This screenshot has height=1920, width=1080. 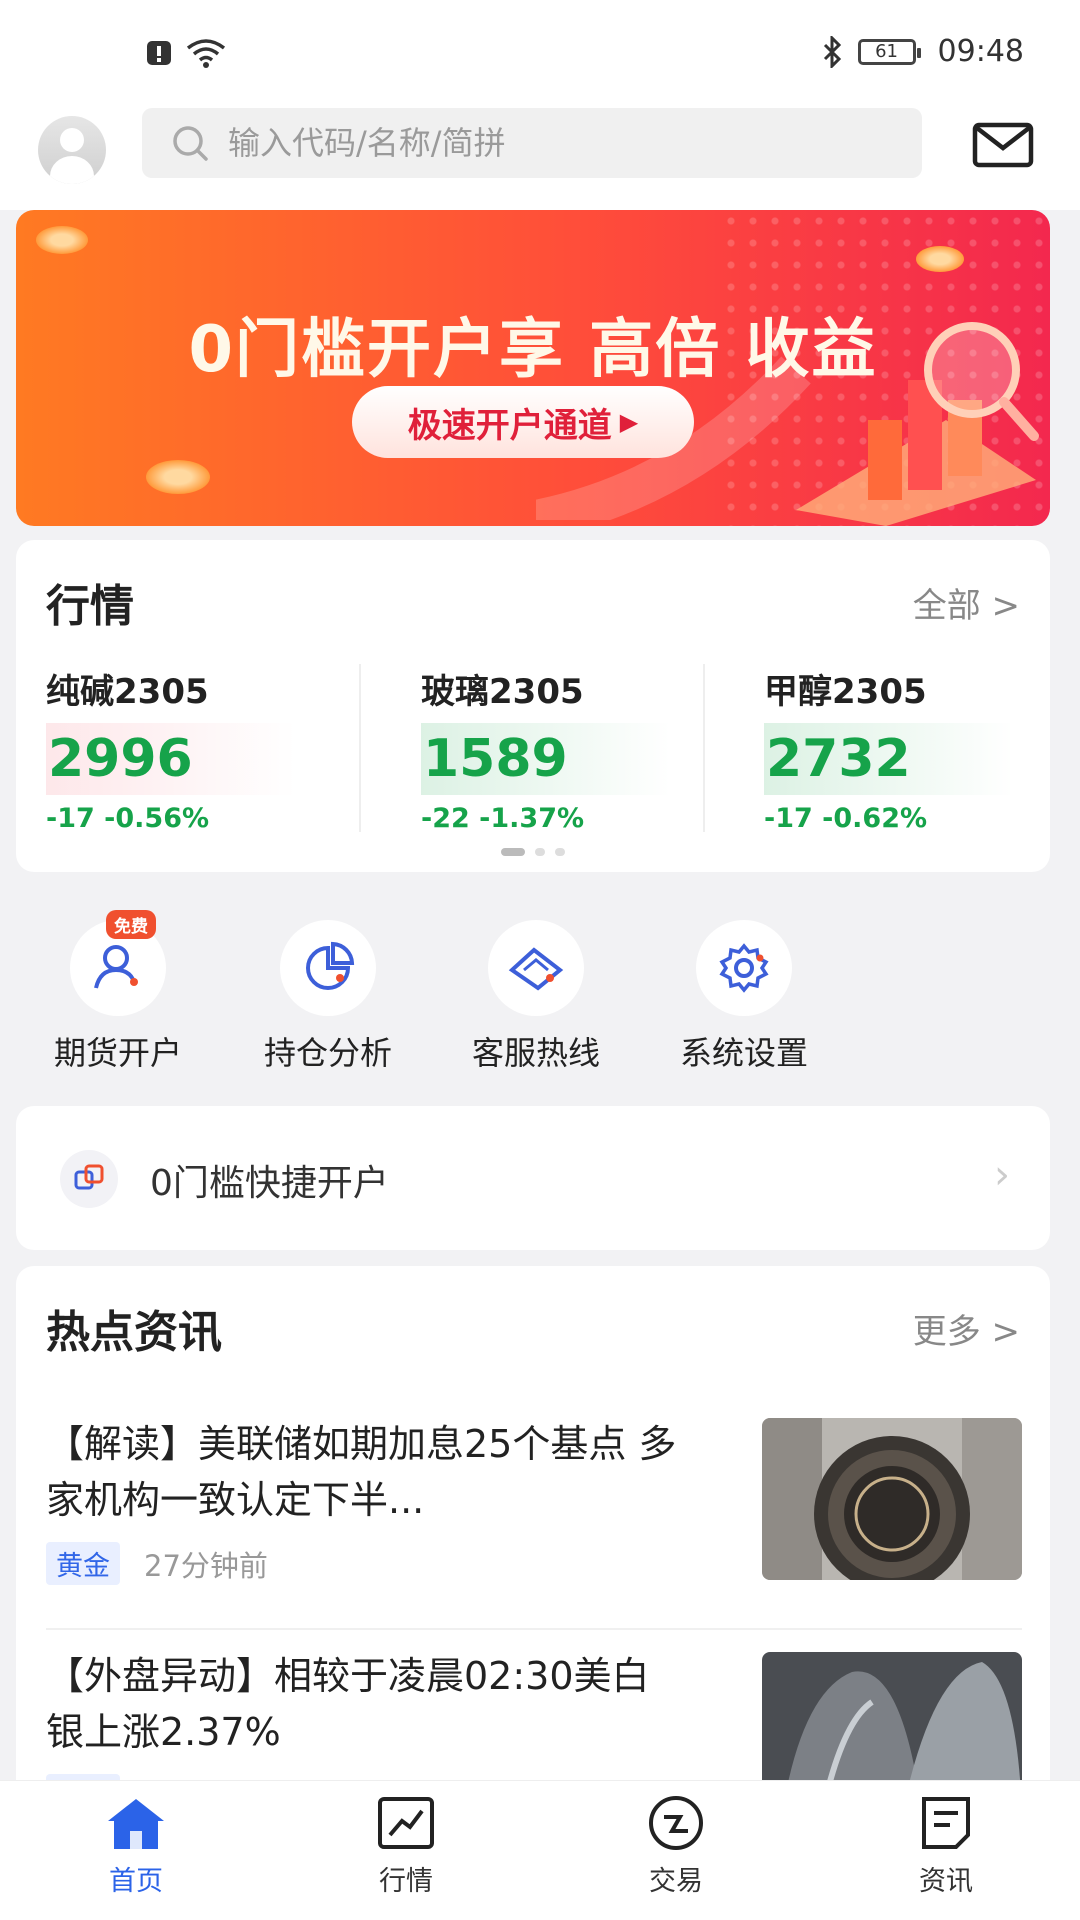 I want to click on quote-item: 纯碱2305 2996 -17 -0.56%, so click(x=171, y=749).